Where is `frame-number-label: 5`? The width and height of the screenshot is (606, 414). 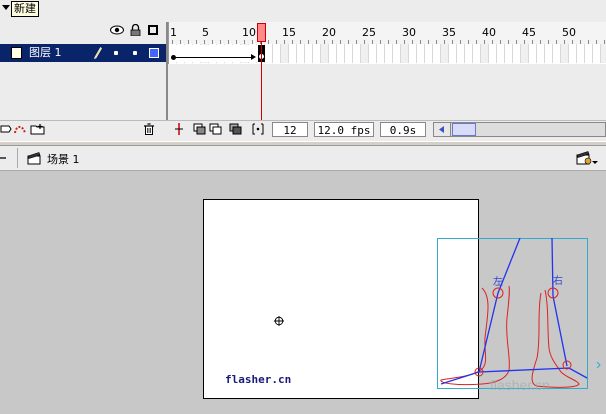
frame-number-label: 5 is located at coordinates (205, 32).